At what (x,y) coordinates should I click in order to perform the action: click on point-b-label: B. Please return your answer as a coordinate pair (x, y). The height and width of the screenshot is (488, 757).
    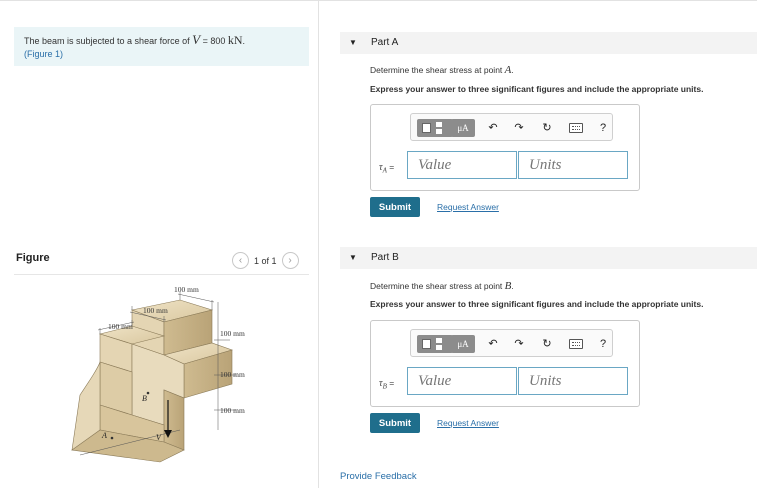
    Looking at the image, I should click on (144, 398).